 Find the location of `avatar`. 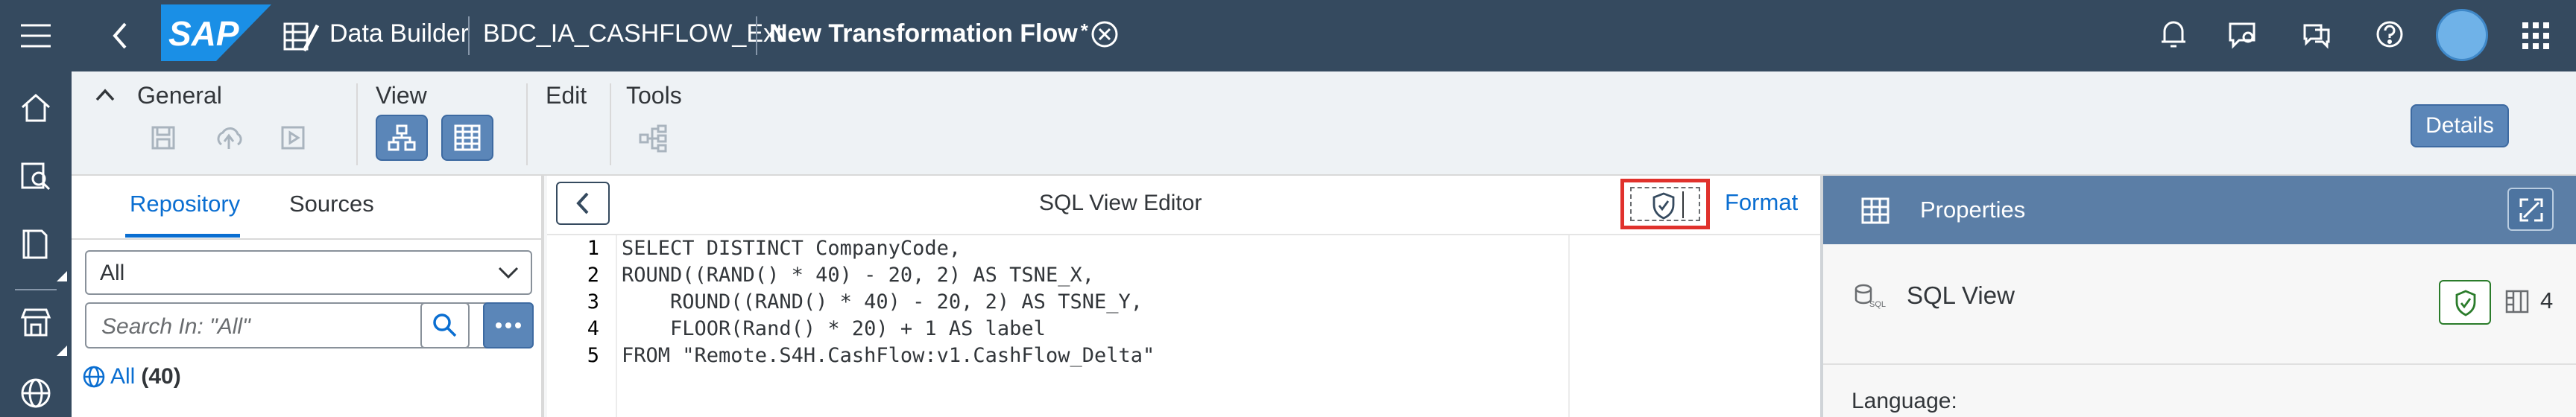

avatar is located at coordinates (2462, 35).